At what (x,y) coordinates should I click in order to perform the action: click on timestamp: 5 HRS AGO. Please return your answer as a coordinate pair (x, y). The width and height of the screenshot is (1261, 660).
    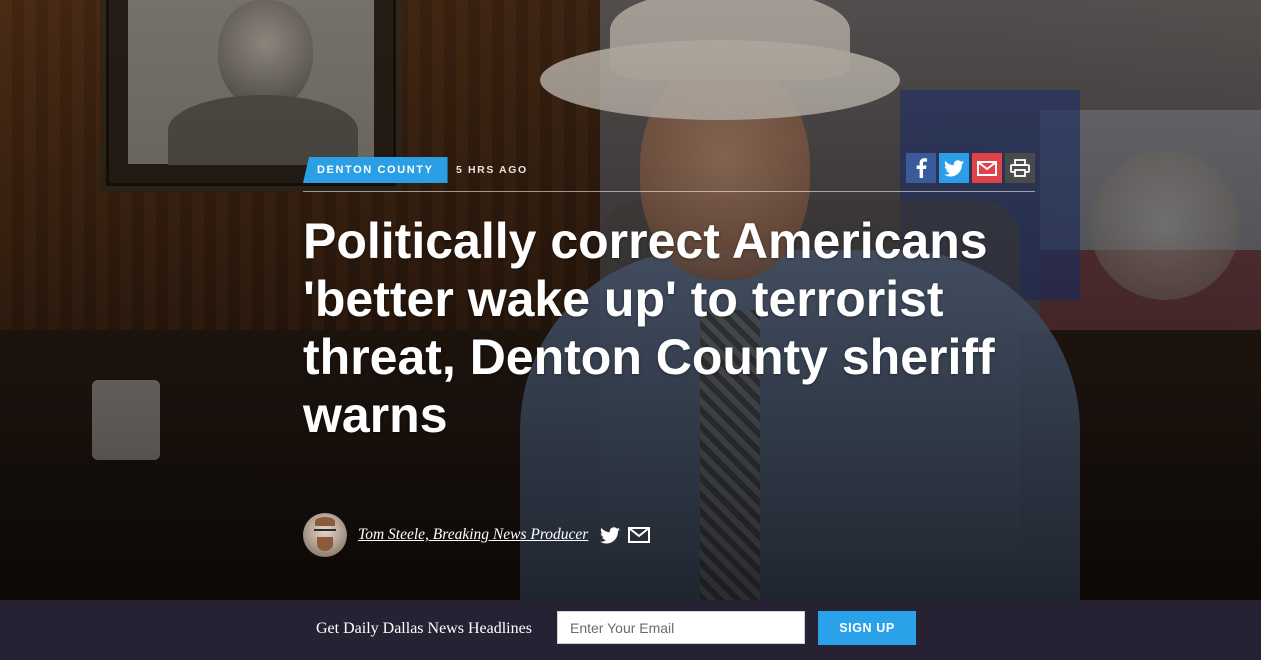
    Looking at the image, I should click on (492, 170).